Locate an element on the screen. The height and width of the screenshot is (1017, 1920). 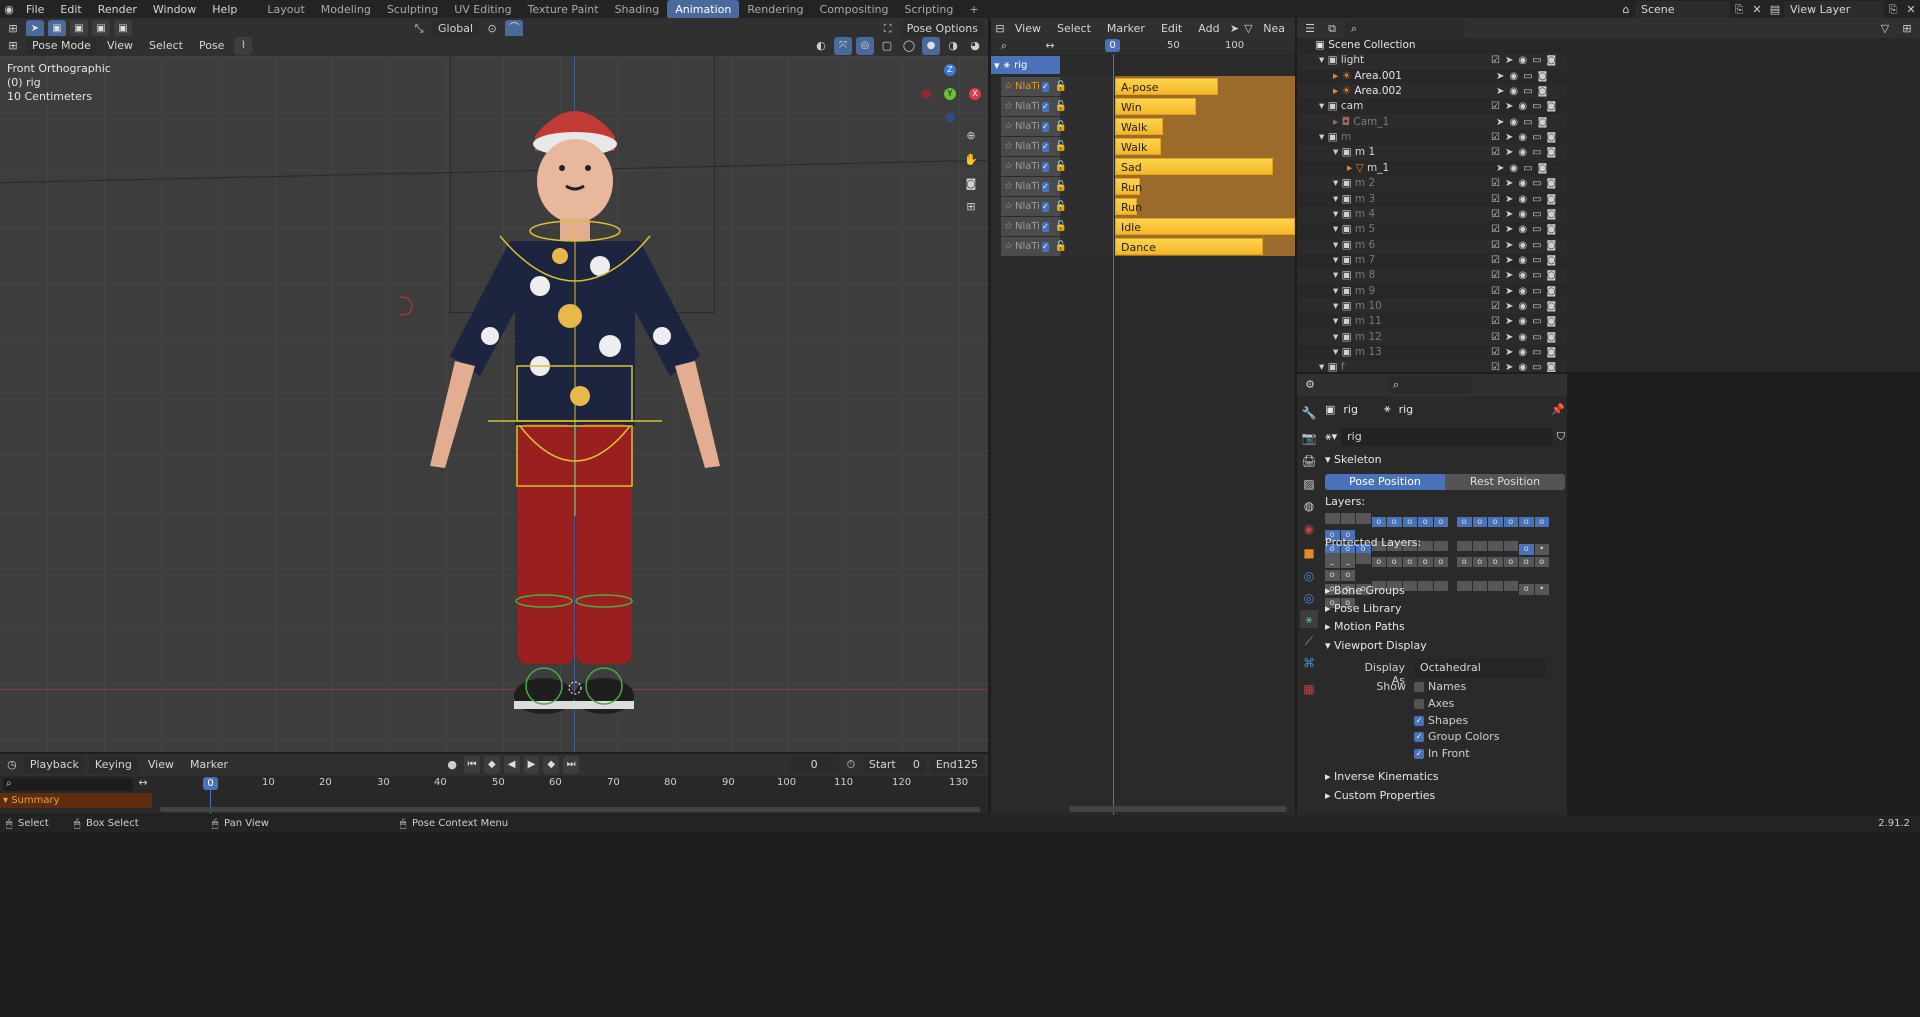
mode-dropdown: Pose Mode is located at coordinates (61, 46).